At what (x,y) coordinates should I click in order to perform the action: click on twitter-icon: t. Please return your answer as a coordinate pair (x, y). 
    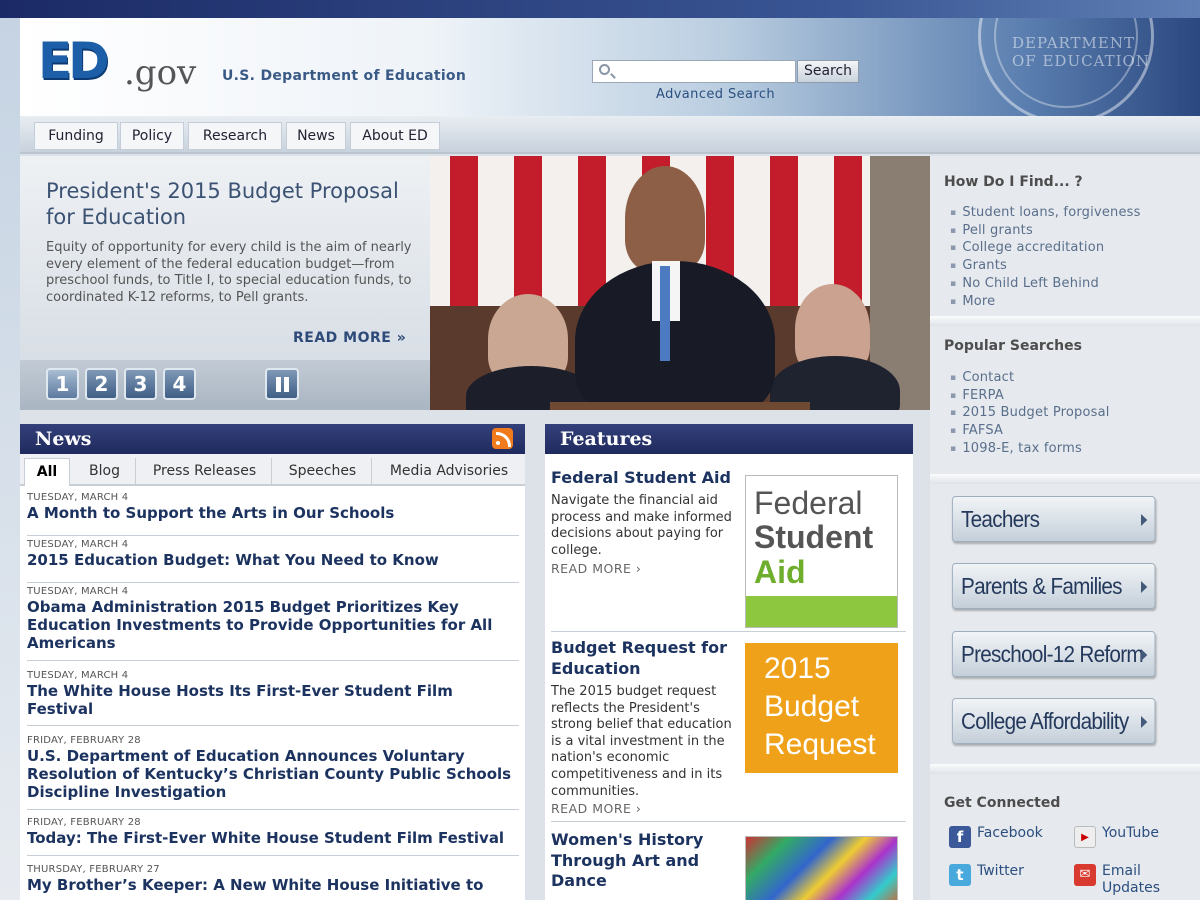
    Looking at the image, I should click on (960, 875).